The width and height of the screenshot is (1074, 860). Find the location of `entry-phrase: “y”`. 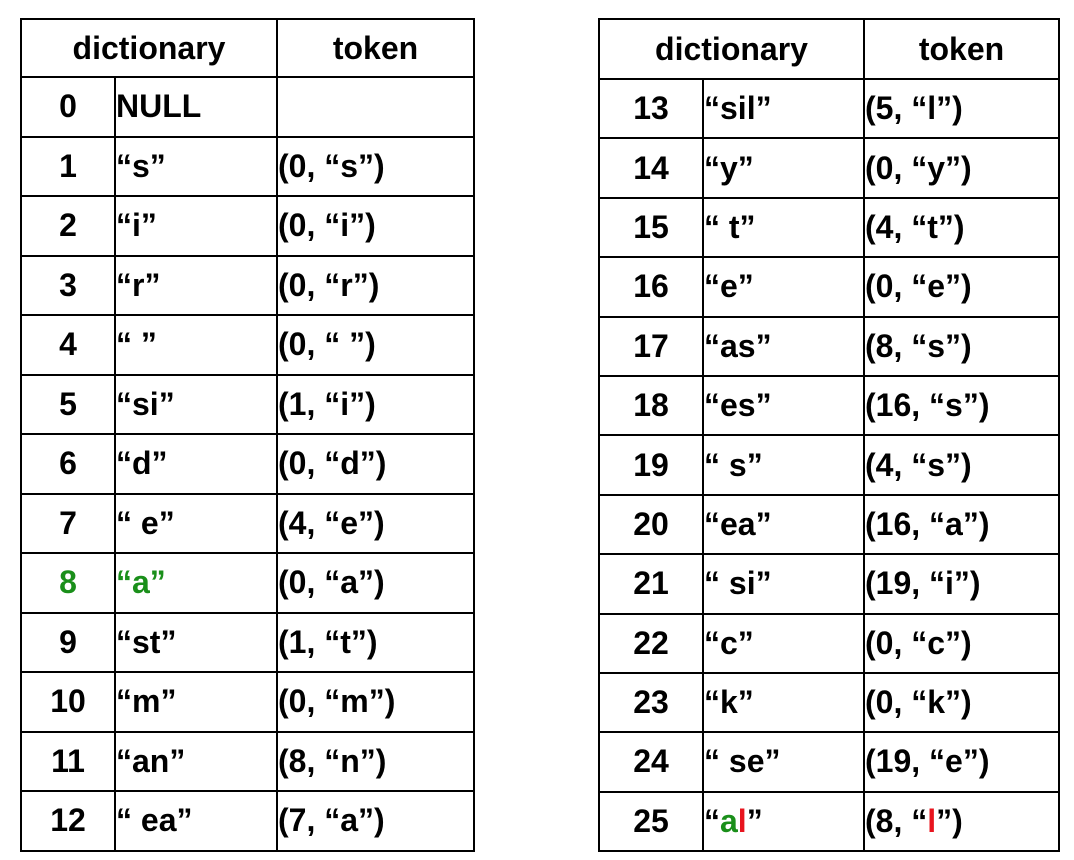

entry-phrase: “y” is located at coordinates (783, 168).